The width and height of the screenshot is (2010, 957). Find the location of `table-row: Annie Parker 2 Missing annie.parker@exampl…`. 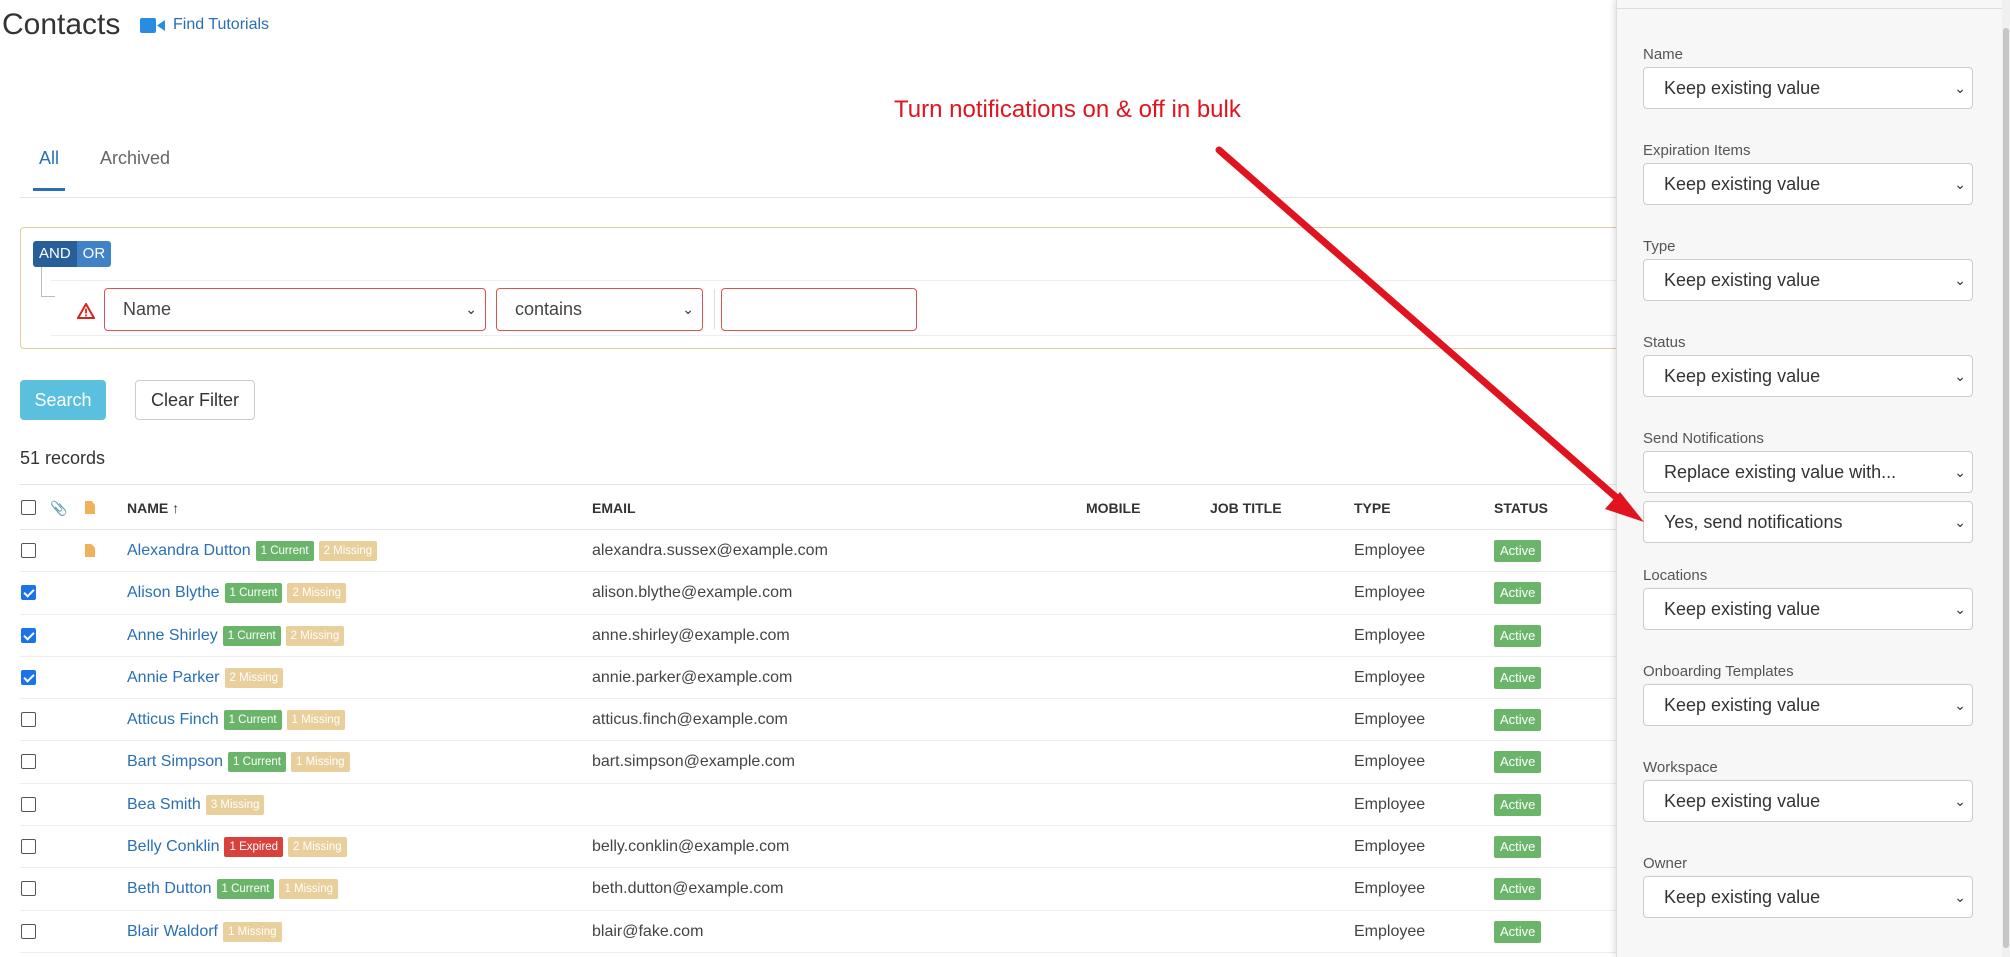

table-row: Annie Parker 2 Missing annie.parker@exampl… is located at coordinates (820, 678).